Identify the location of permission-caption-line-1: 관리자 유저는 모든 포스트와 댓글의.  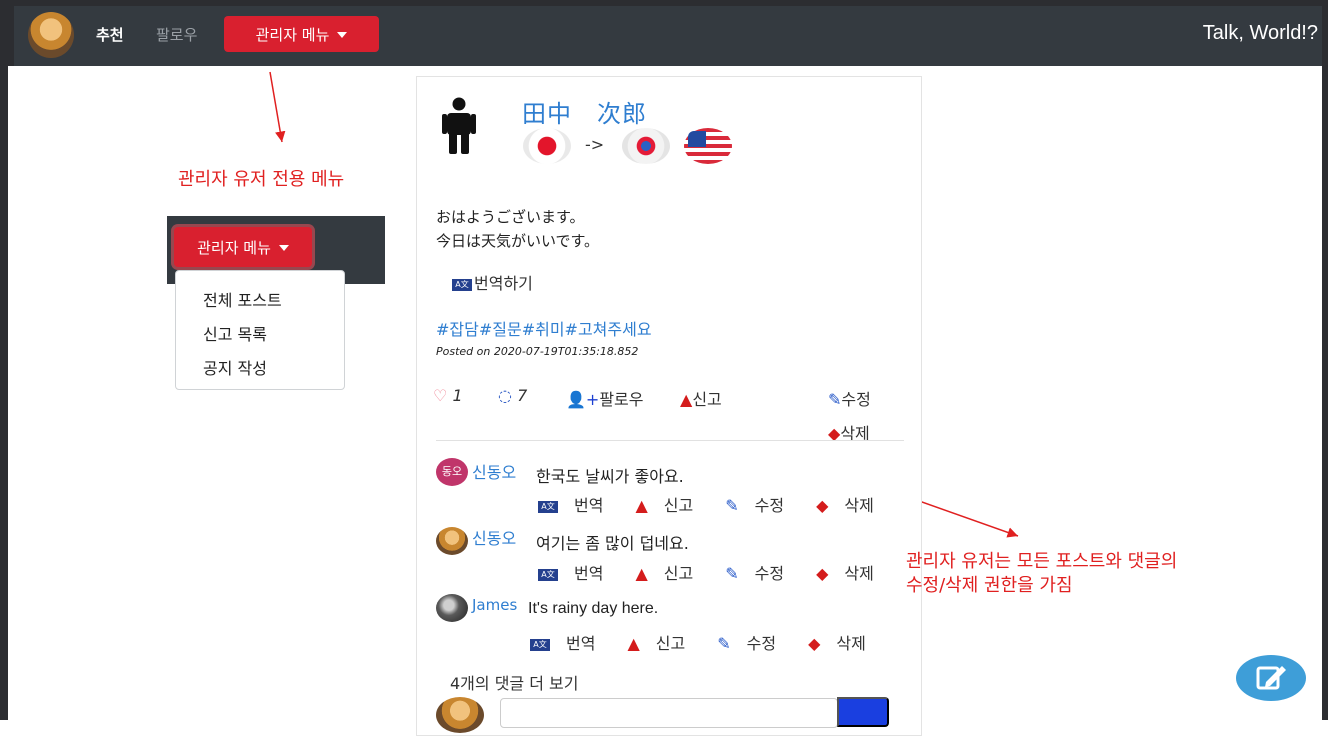
(1041, 562).